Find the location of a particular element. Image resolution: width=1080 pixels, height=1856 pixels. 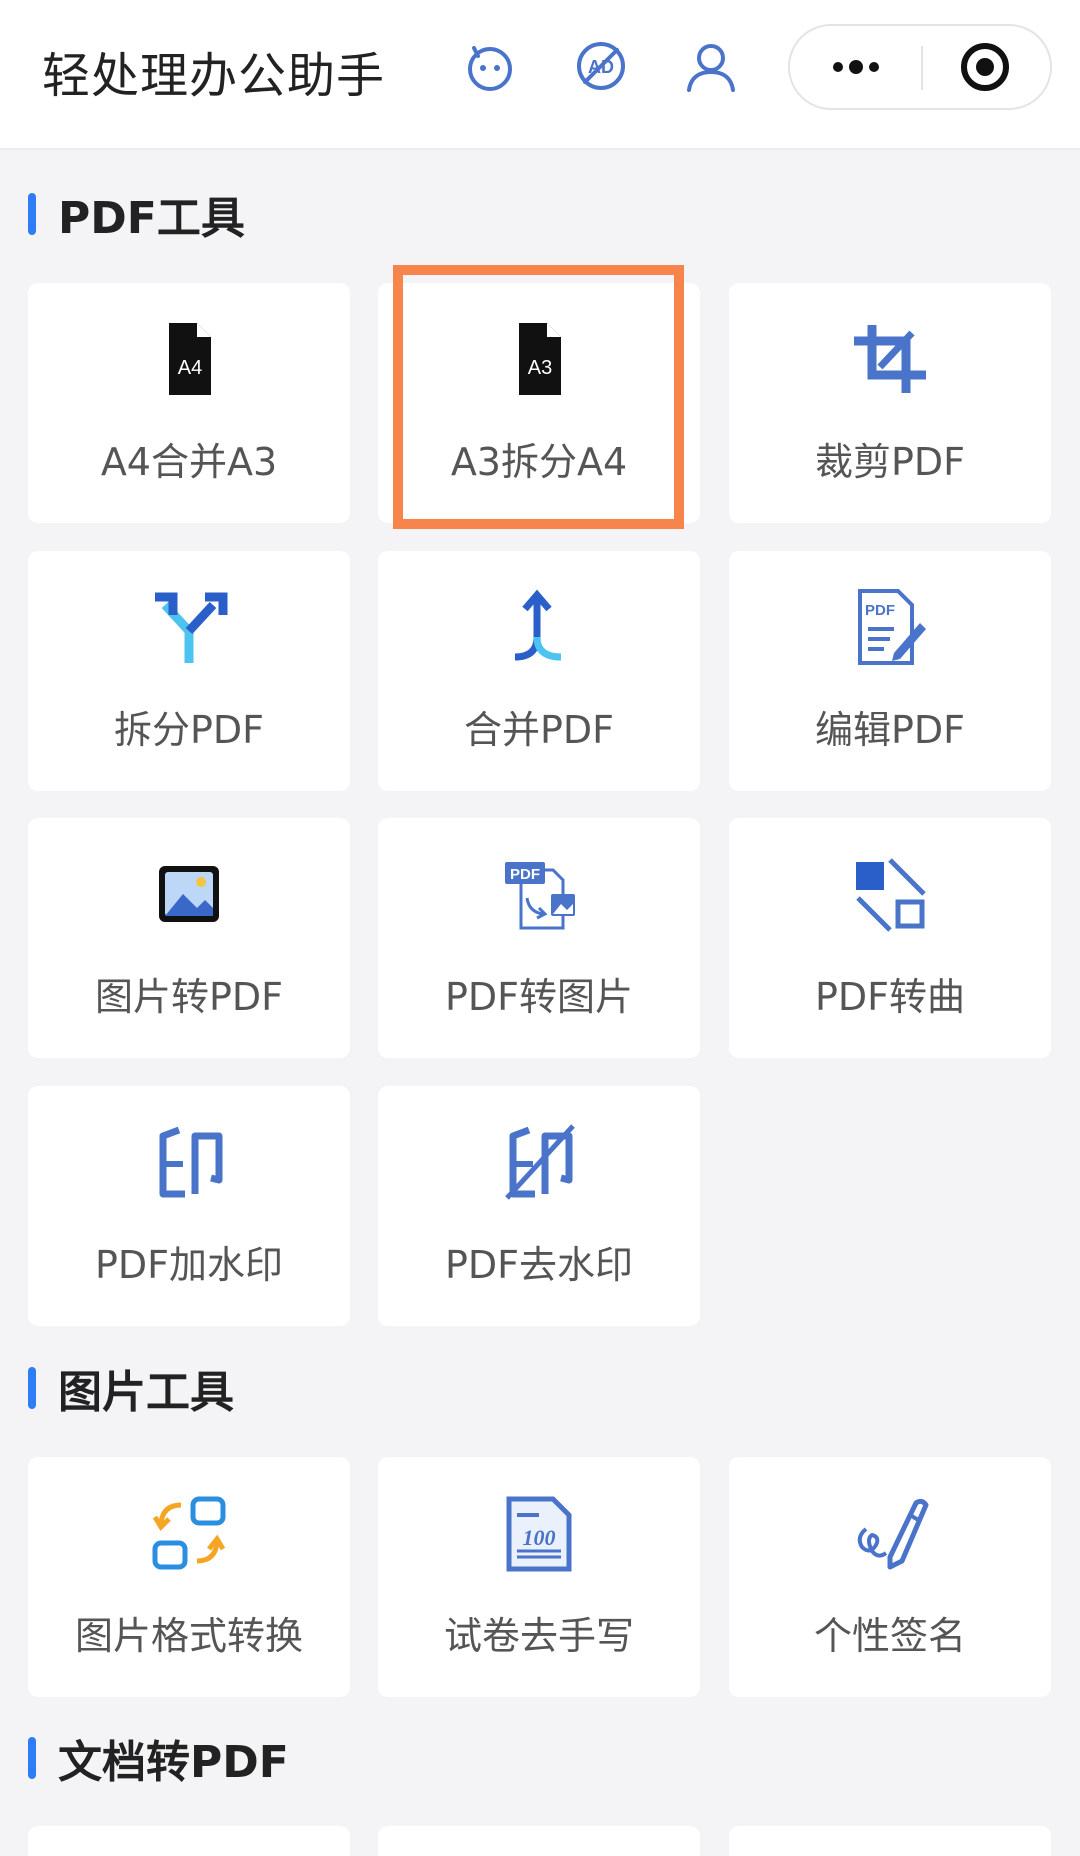

image-icon is located at coordinates (189, 894).